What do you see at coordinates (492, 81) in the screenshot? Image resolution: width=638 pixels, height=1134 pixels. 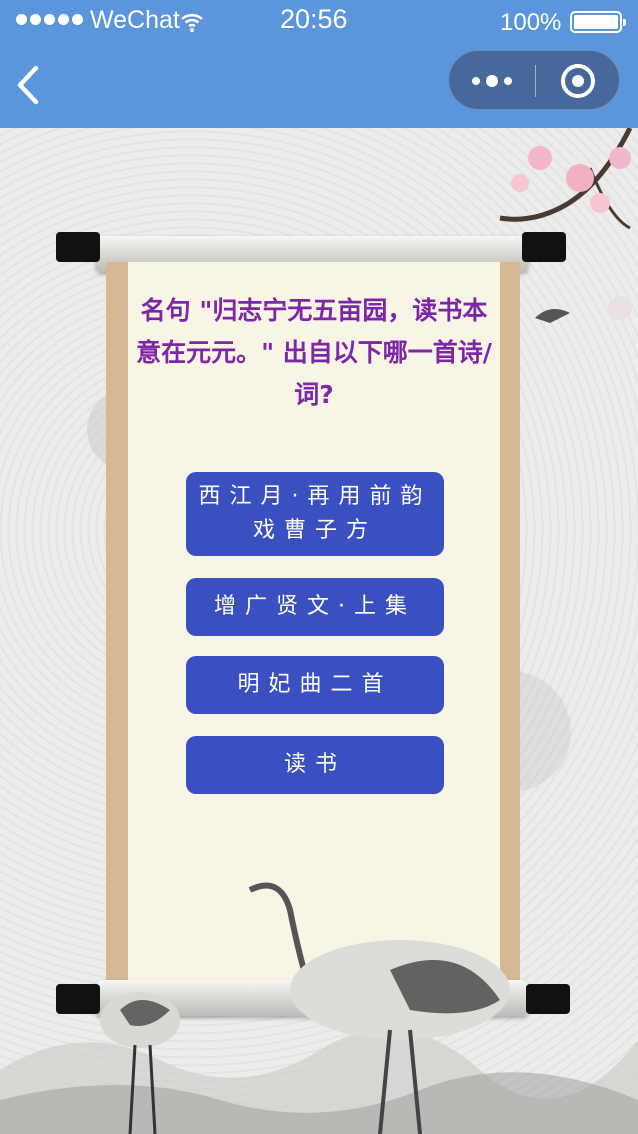 I see `more-dots-icon` at bounding box center [492, 81].